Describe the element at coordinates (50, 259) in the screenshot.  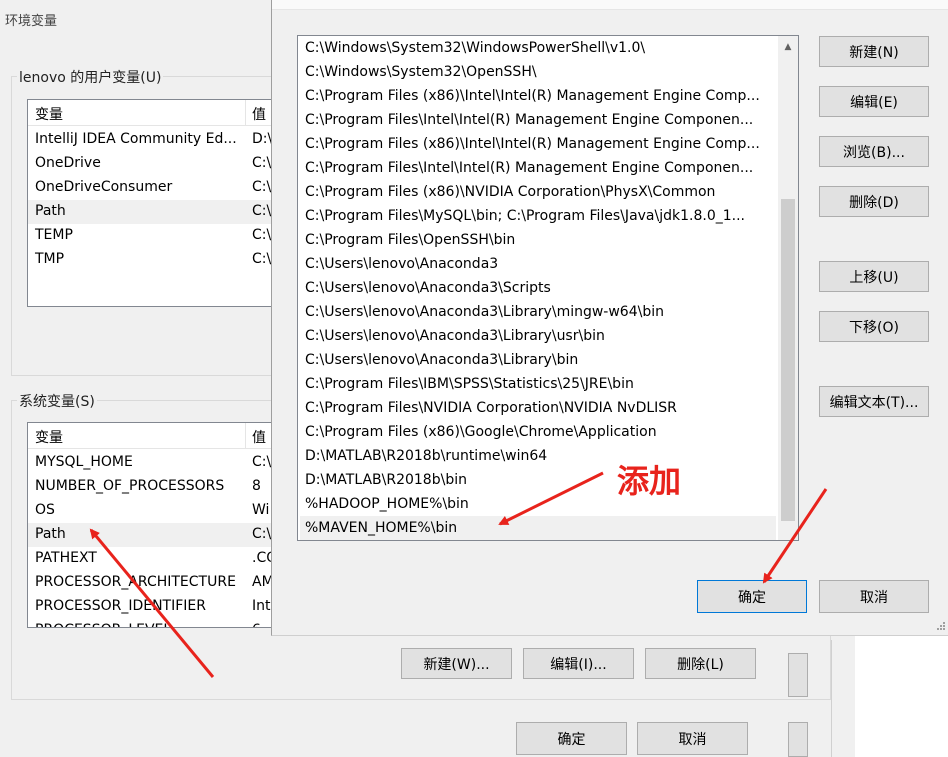
I see `variable-name: TMP` at that location.